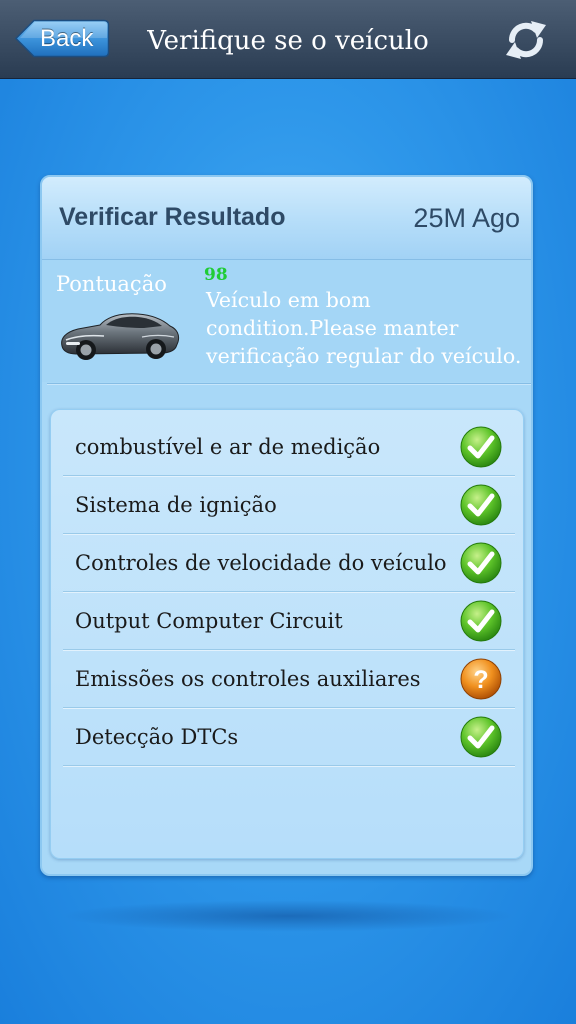 The width and height of the screenshot is (576, 1024). I want to click on list-item: Output Computer Circuit, so click(289, 621).